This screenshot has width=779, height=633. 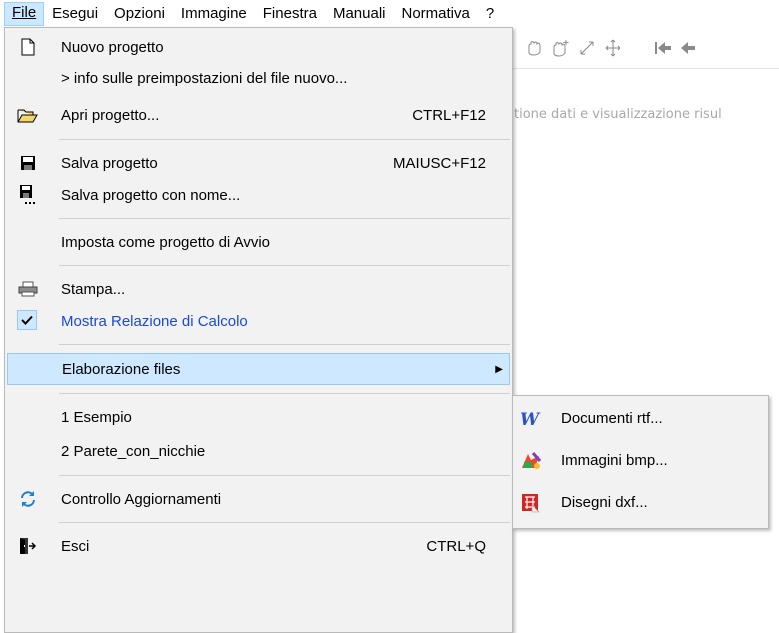 What do you see at coordinates (645, 68) in the screenshot?
I see `toolbar-divider` at bounding box center [645, 68].